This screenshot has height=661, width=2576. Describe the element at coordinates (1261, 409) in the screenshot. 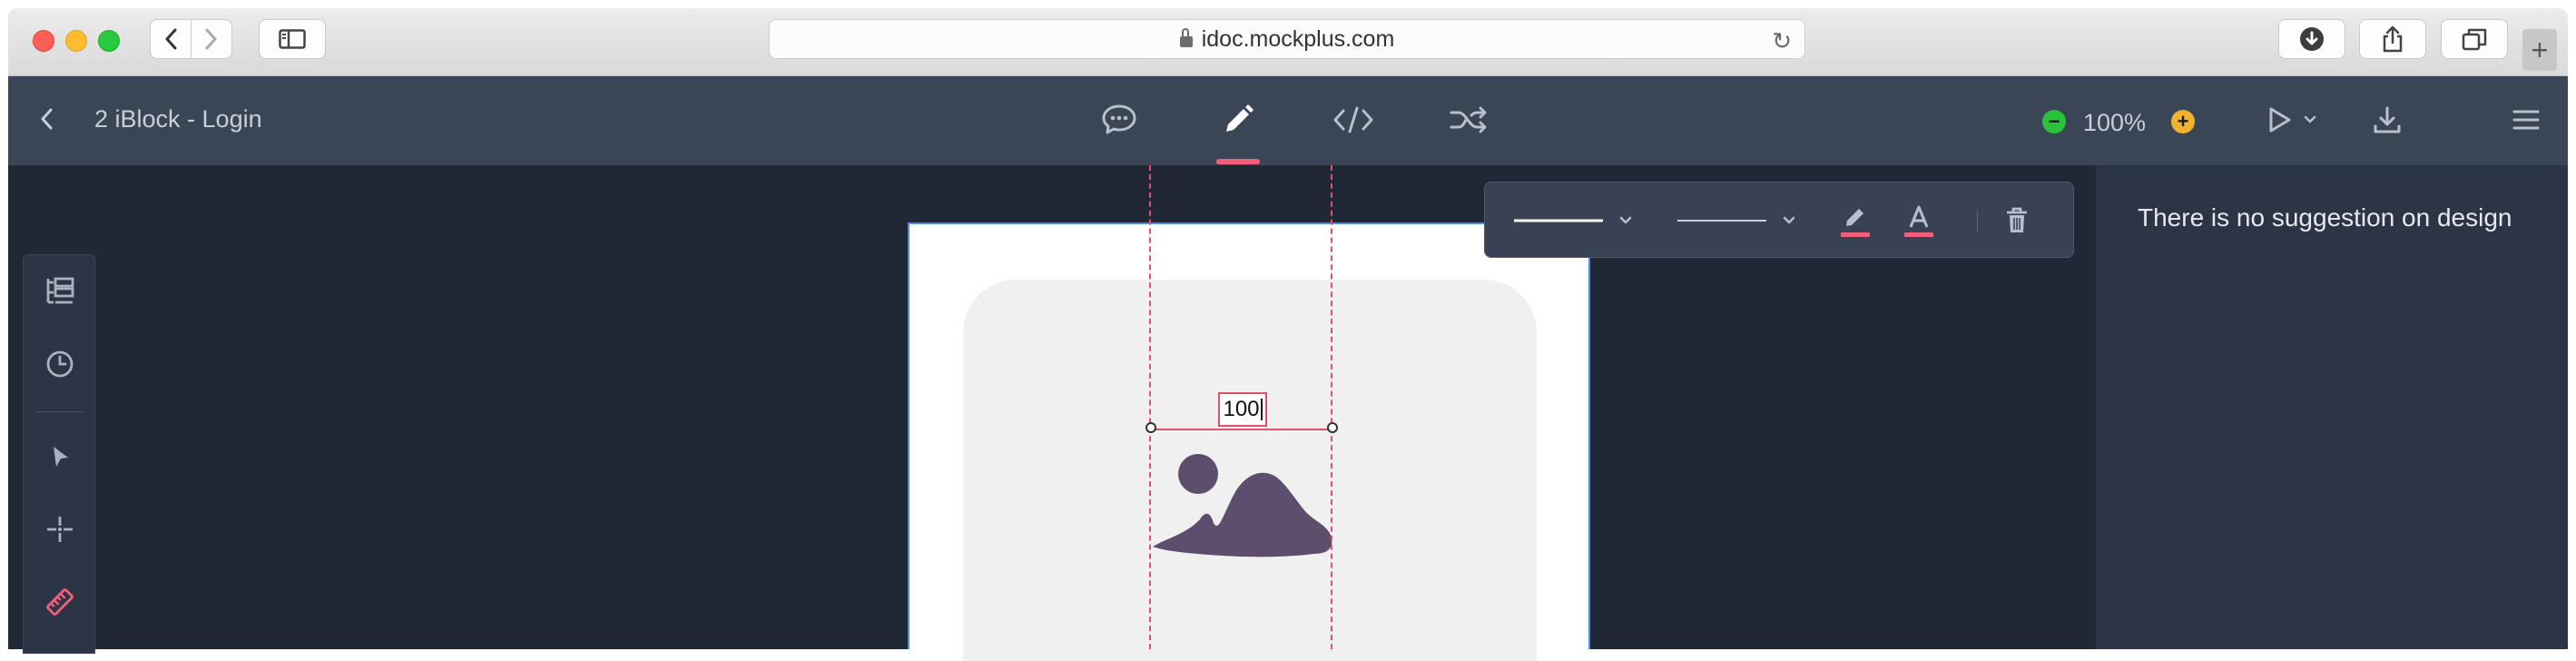

I see `text-caret` at that location.